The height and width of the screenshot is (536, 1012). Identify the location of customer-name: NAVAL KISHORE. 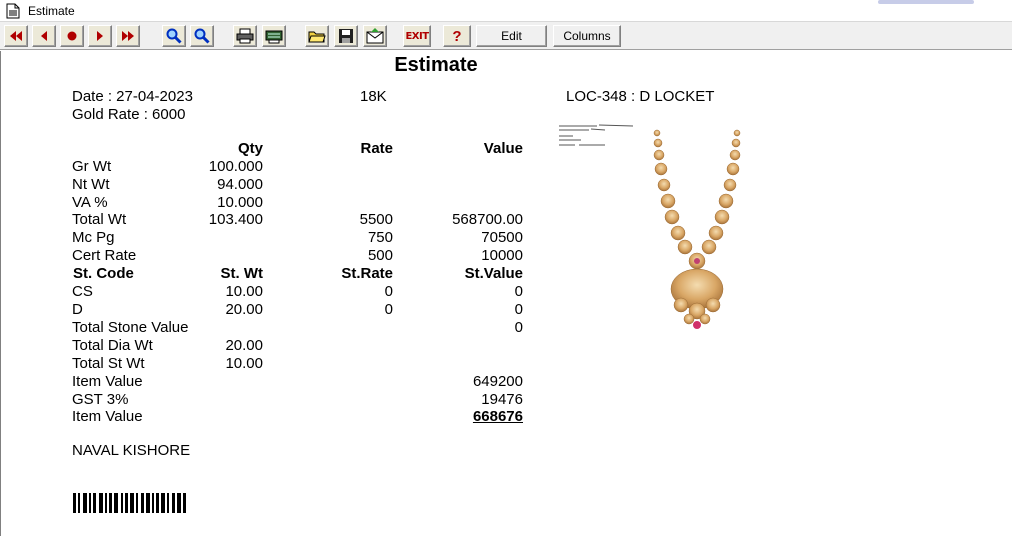
(131, 450).